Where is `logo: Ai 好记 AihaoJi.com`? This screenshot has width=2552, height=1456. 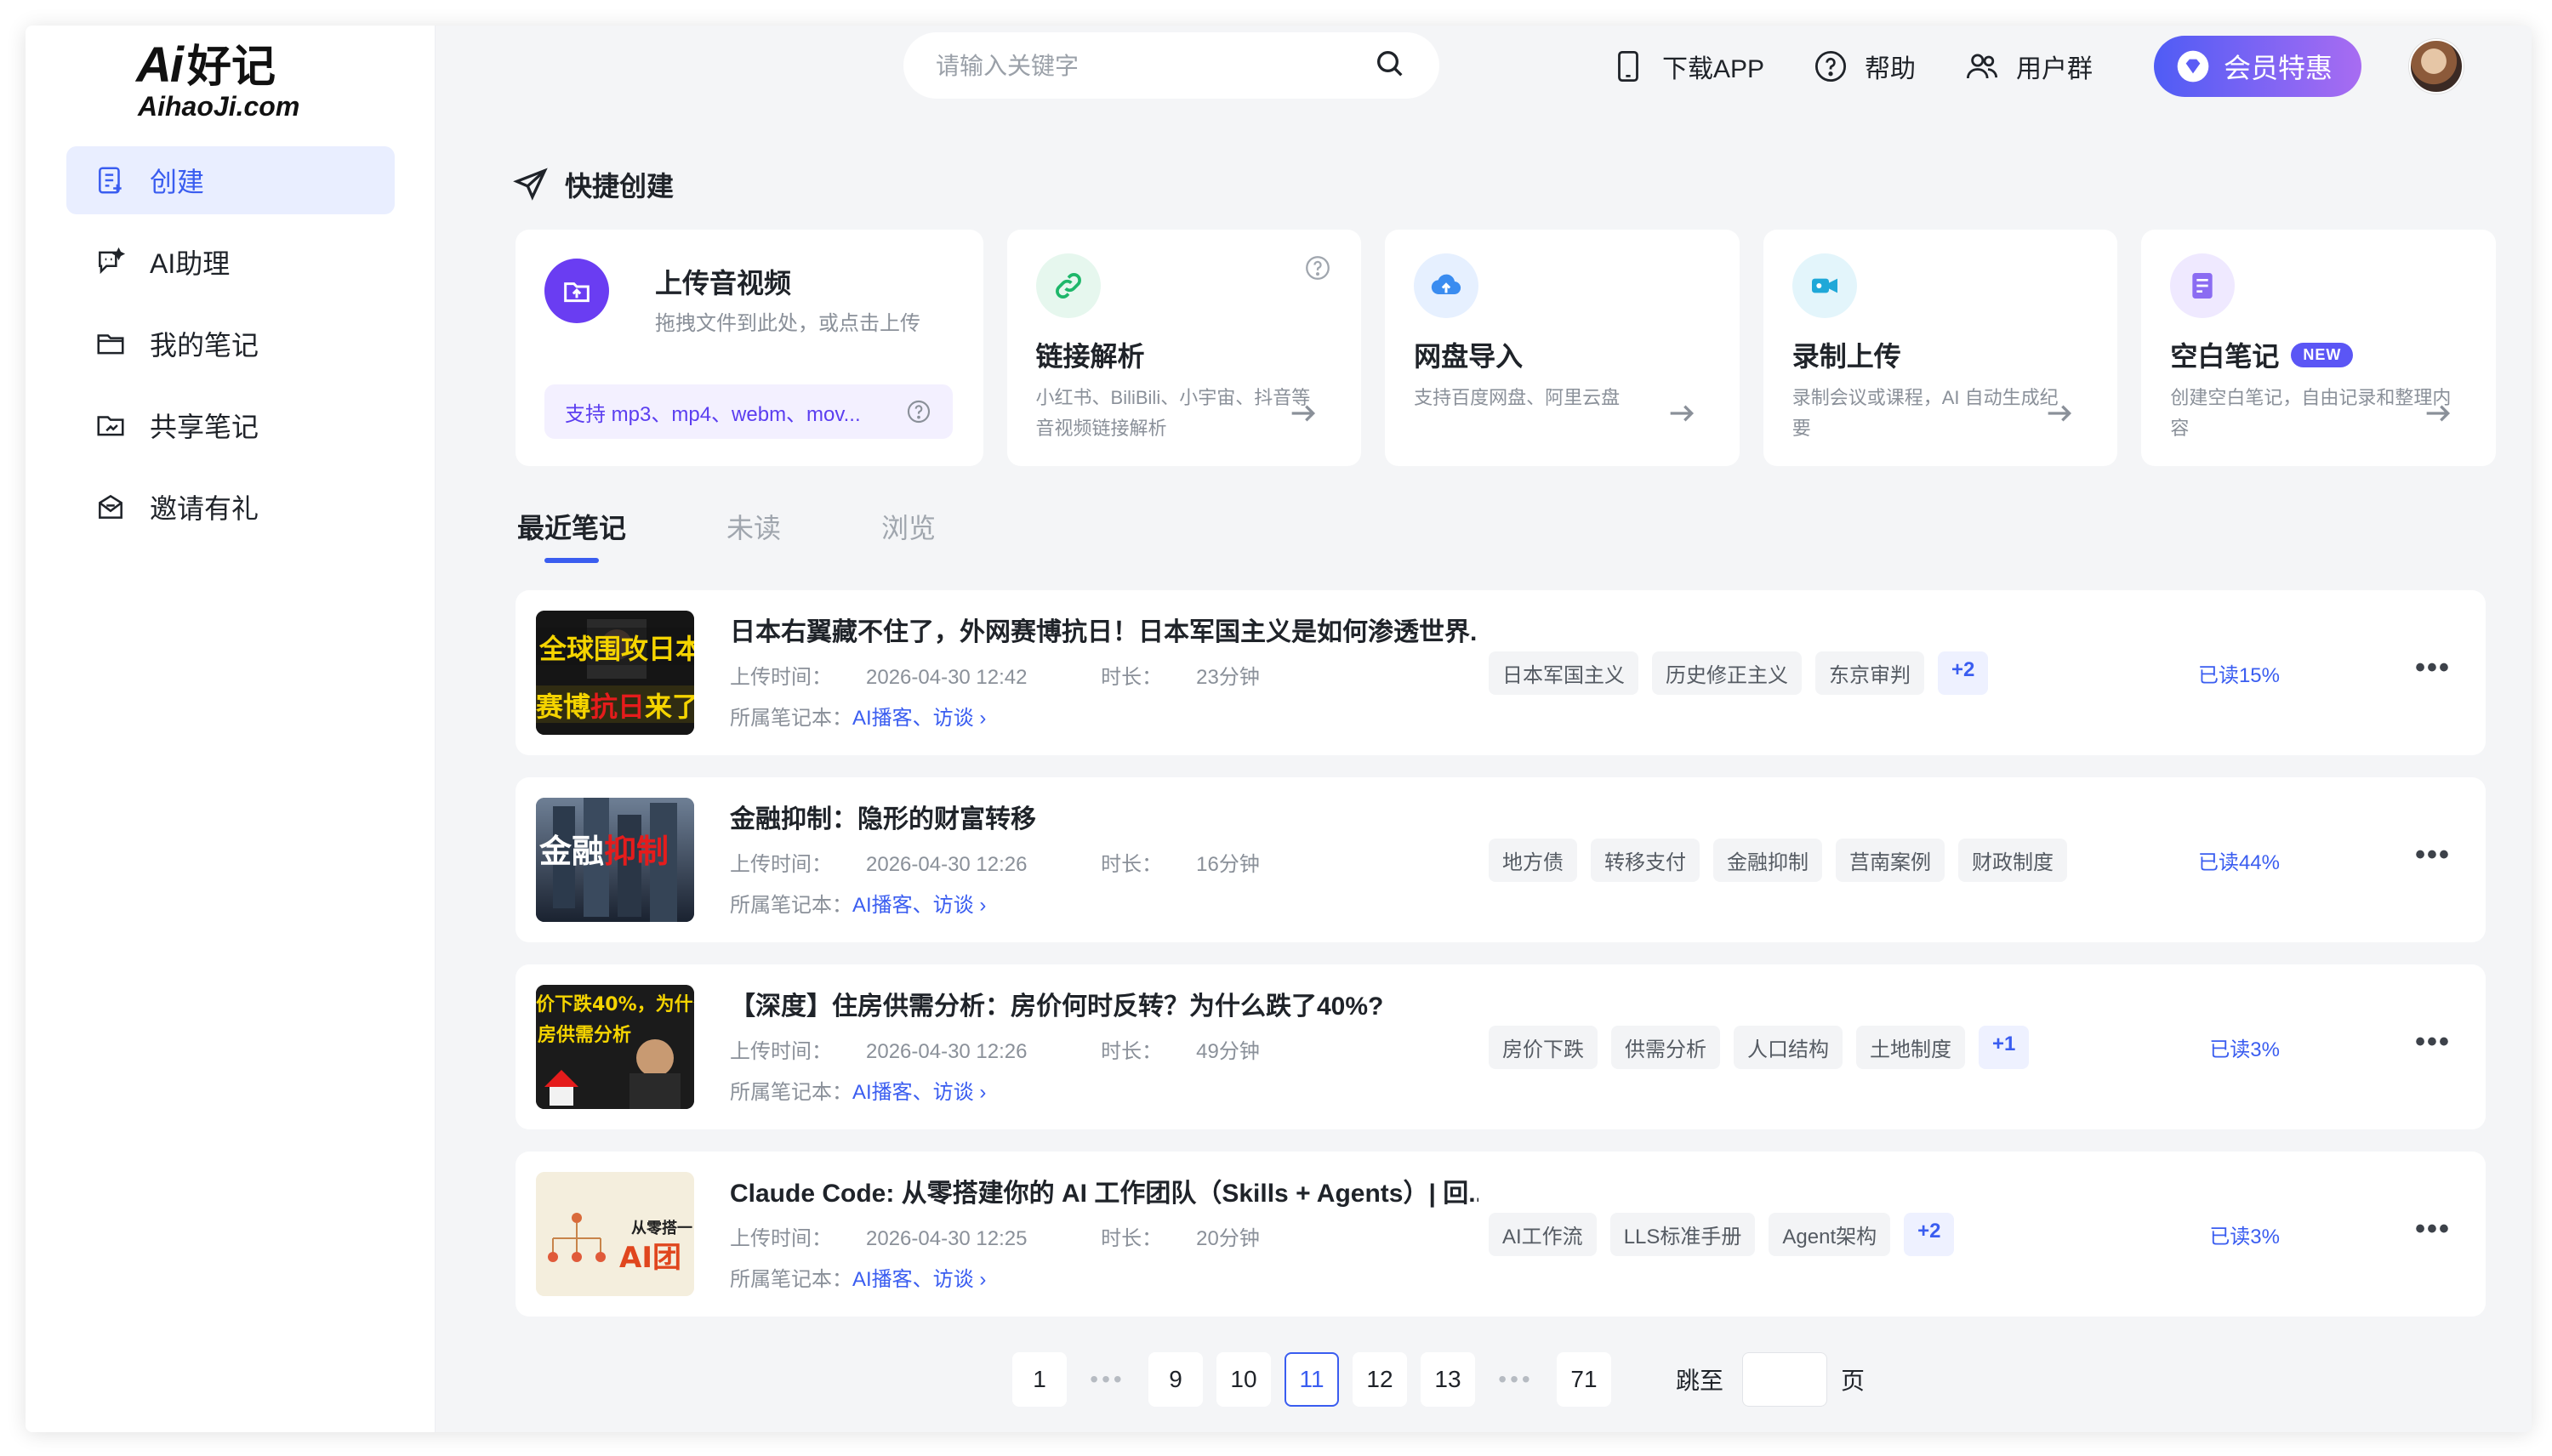 logo: Ai 好记 AihaoJi.com is located at coordinates (246, 76).